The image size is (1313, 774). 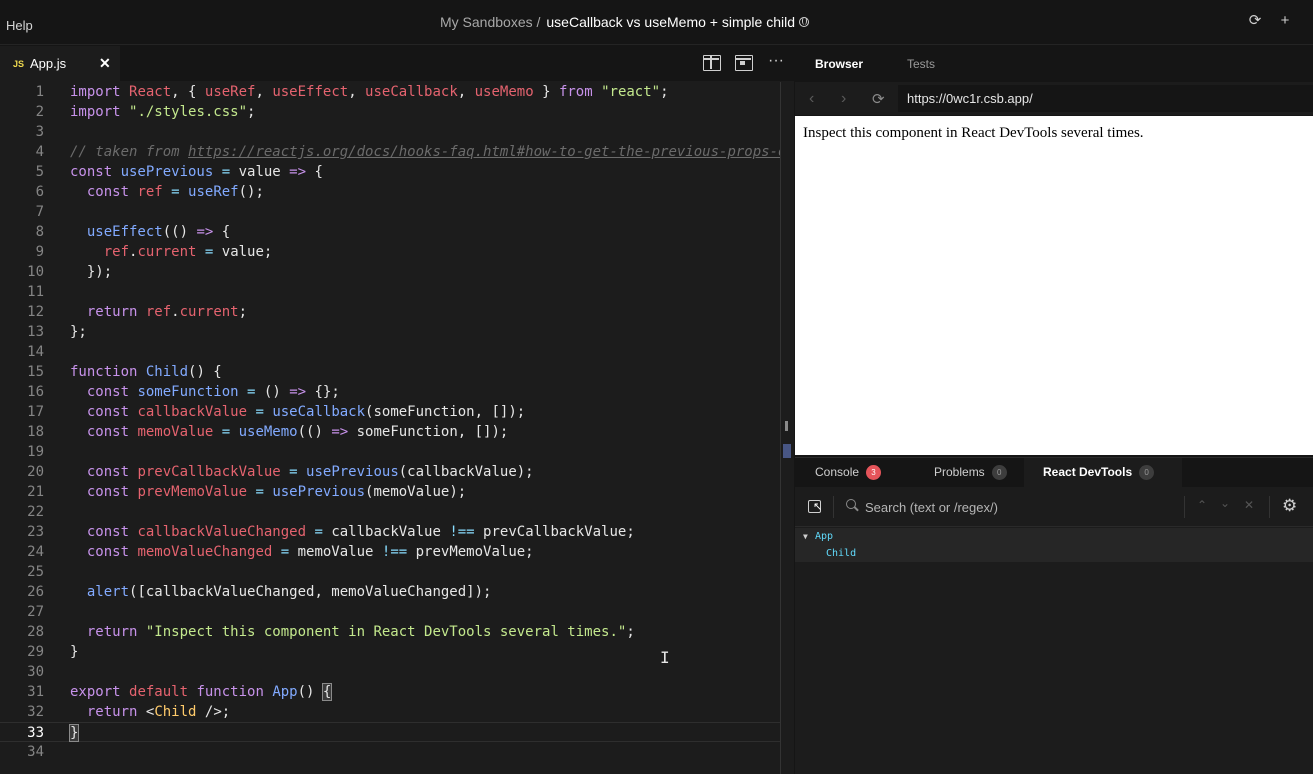 What do you see at coordinates (811, 99) in the screenshot?
I see `back-icon: ‹` at bounding box center [811, 99].